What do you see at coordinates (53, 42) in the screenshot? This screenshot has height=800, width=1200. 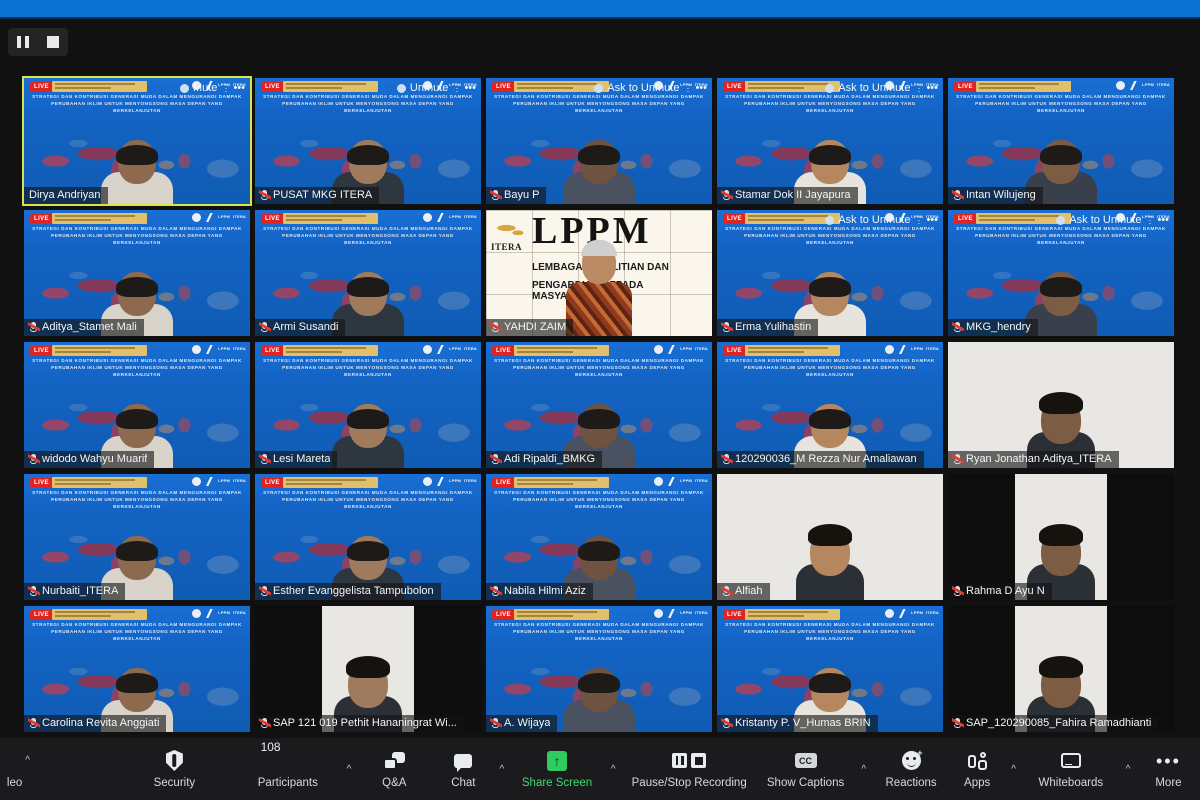 I see `stop-recording-button` at bounding box center [53, 42].